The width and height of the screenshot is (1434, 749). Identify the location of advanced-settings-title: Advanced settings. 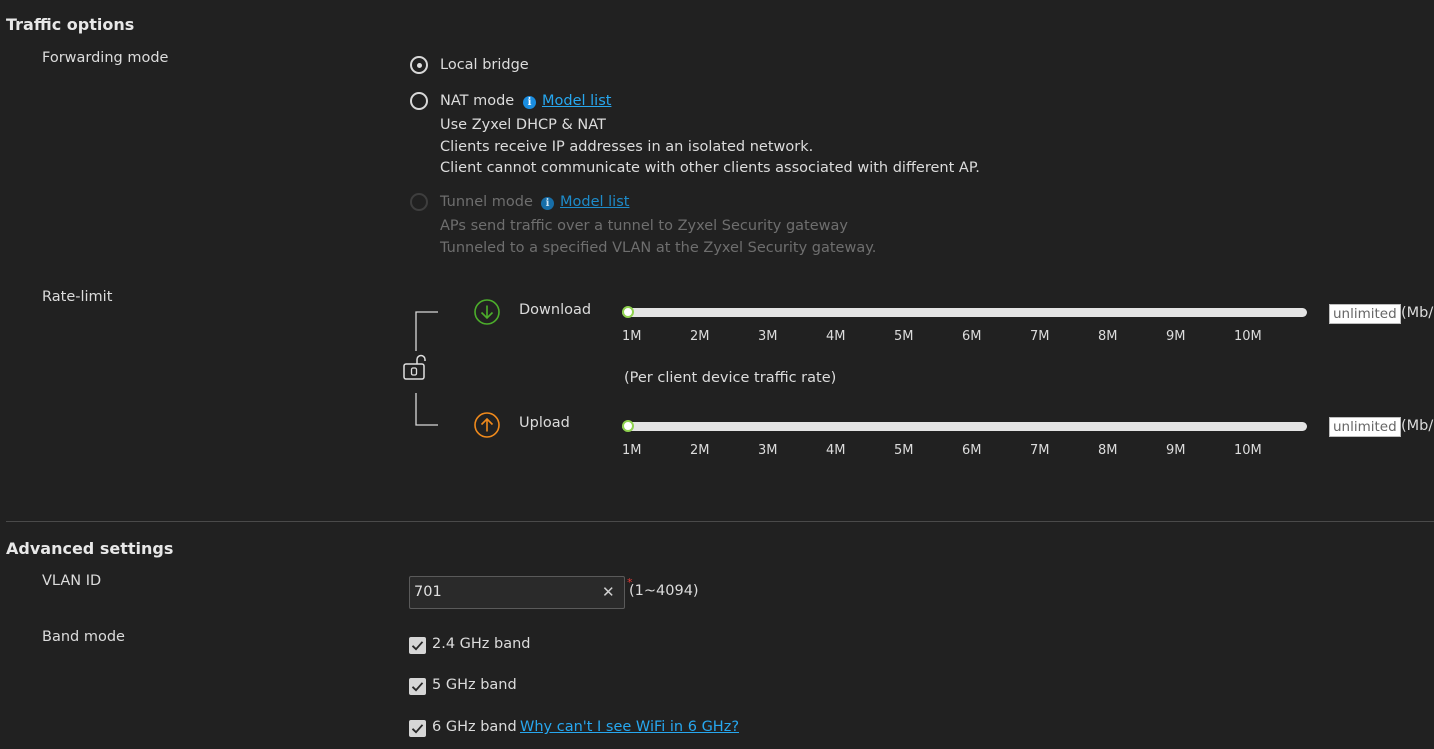
(90, 548).